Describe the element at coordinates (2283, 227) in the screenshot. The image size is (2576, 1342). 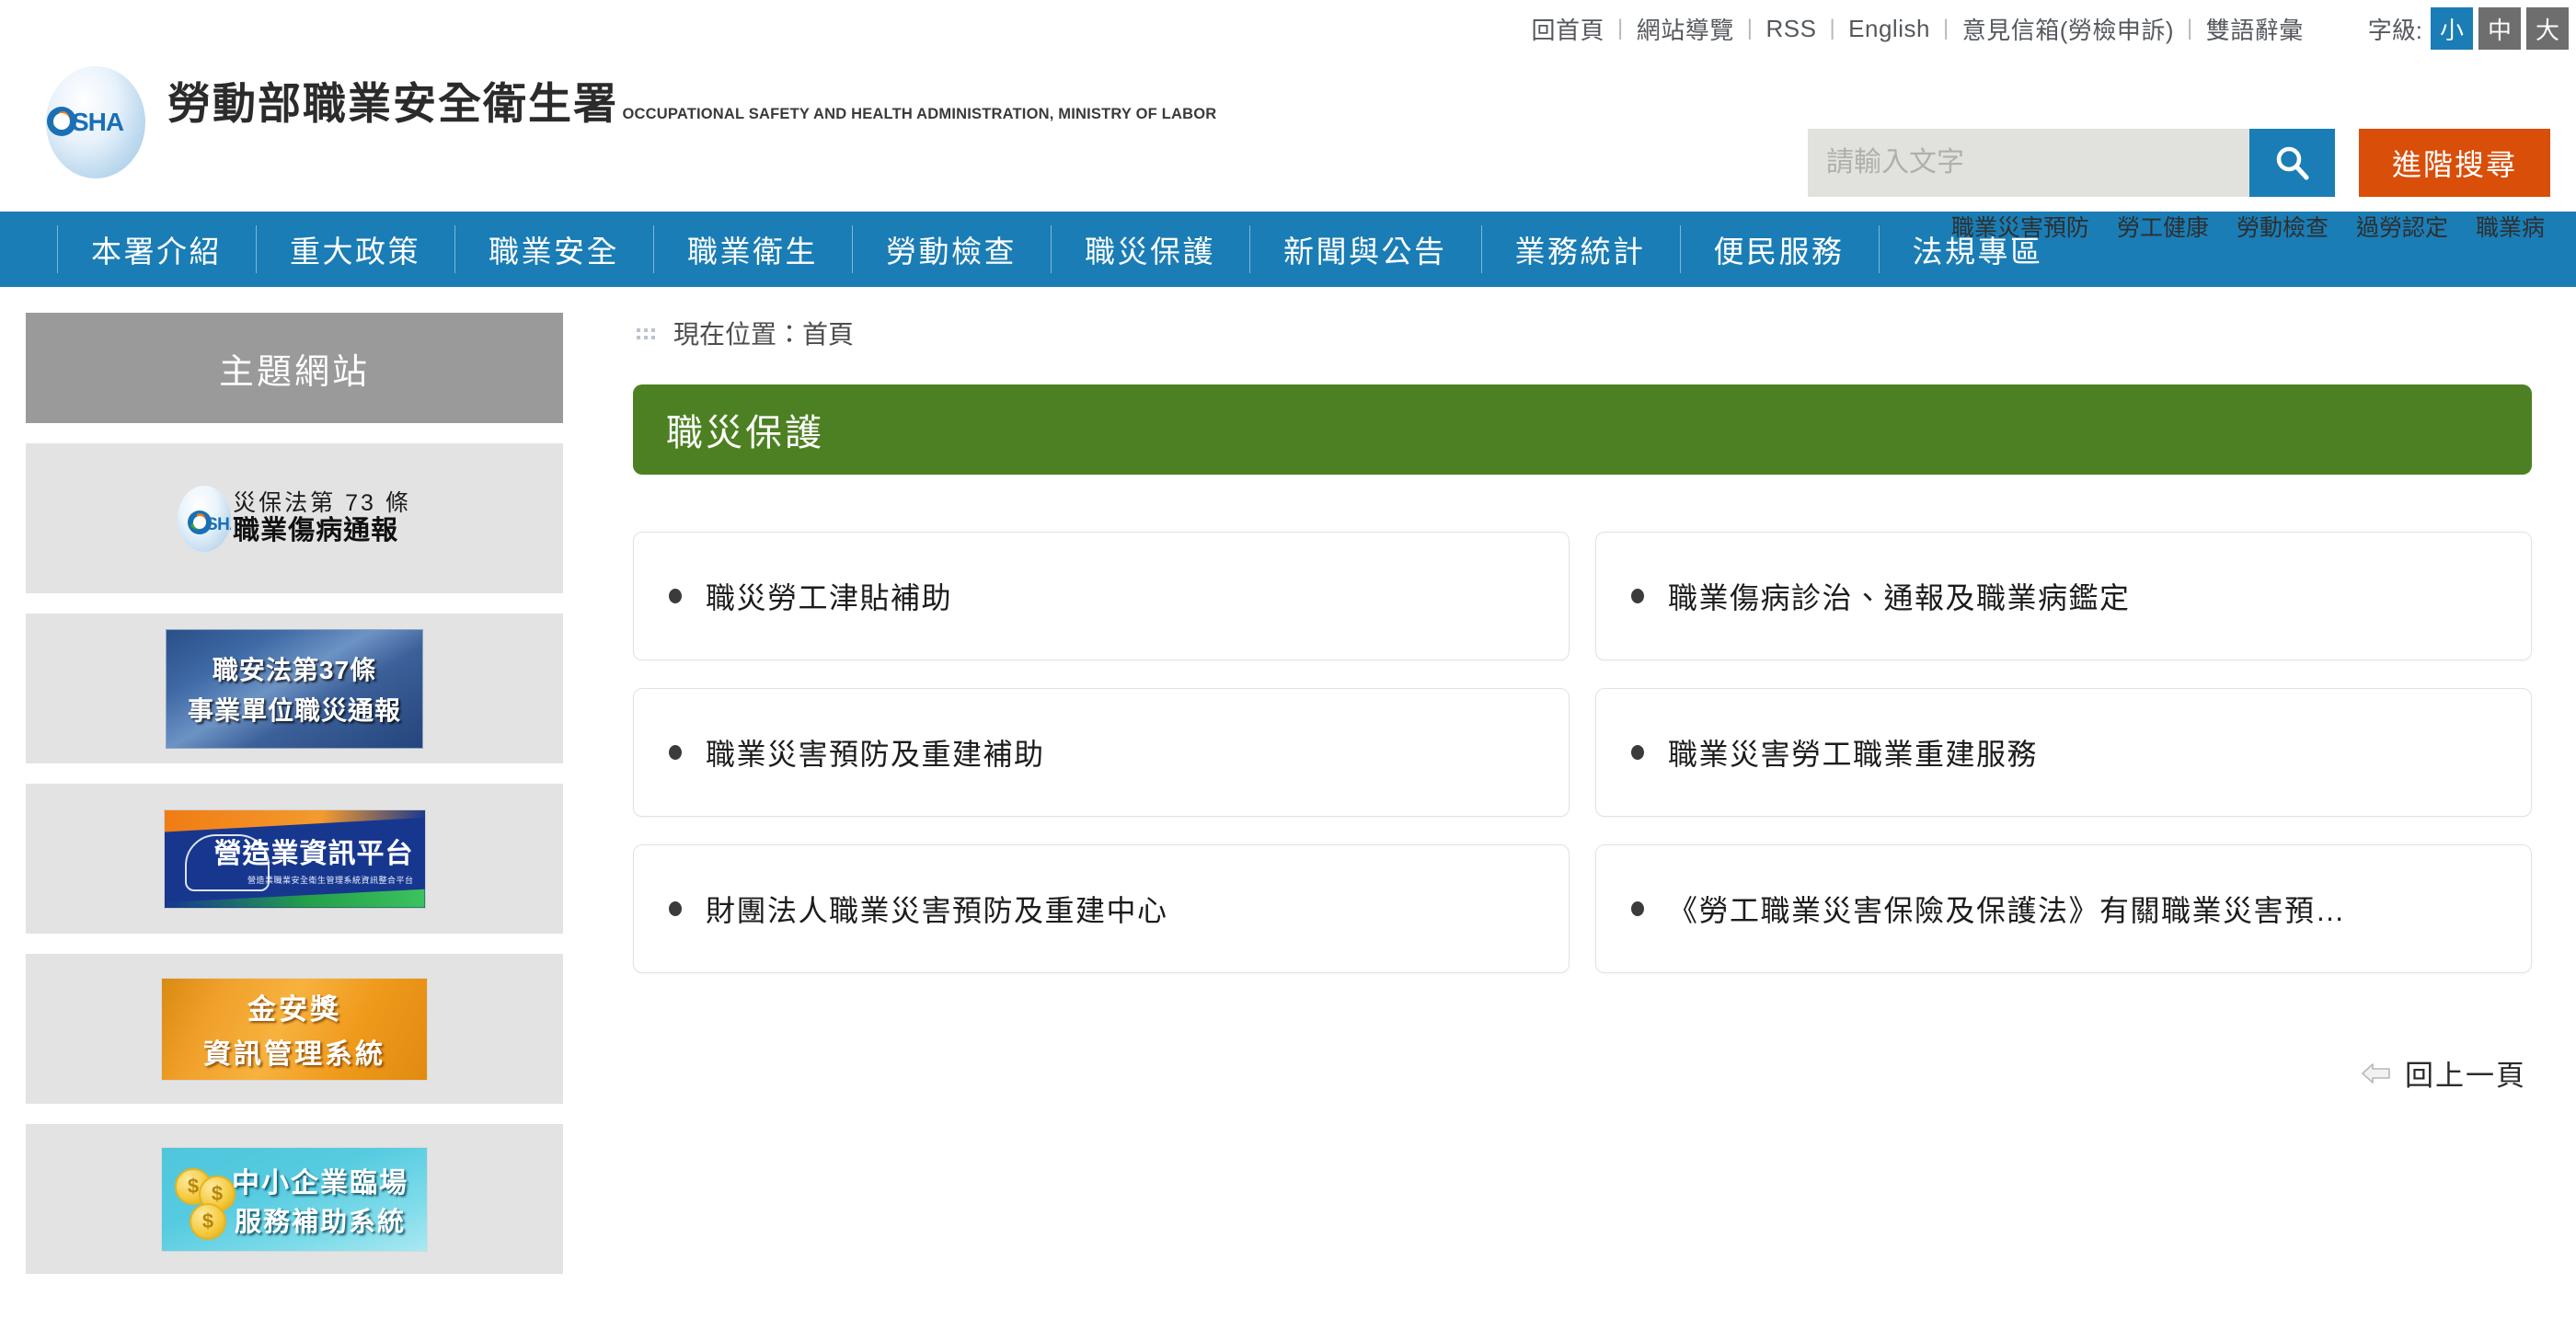
I see `quick-link-labor-inspection: 勞動檢查` at that location.